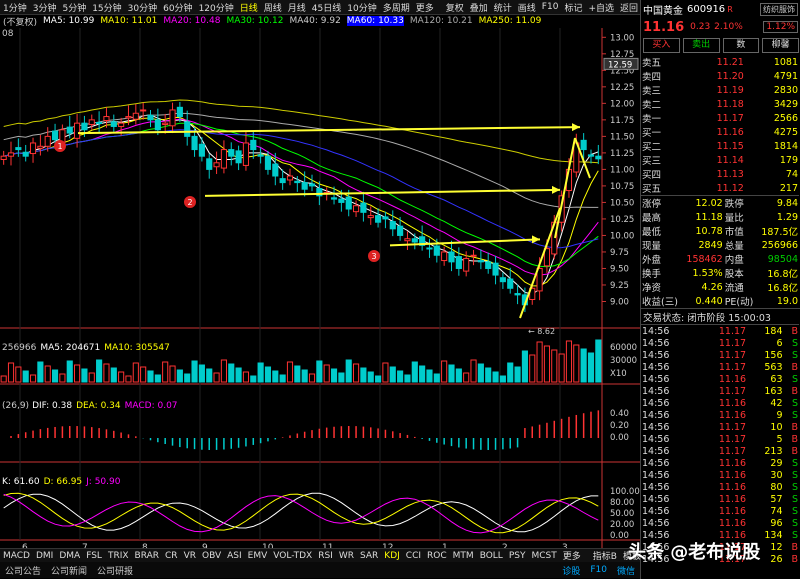  What do you see at coordinates (326, 7) in the screenshot?
I see `period-tab: 45日线` at bounding box center [326, 7].